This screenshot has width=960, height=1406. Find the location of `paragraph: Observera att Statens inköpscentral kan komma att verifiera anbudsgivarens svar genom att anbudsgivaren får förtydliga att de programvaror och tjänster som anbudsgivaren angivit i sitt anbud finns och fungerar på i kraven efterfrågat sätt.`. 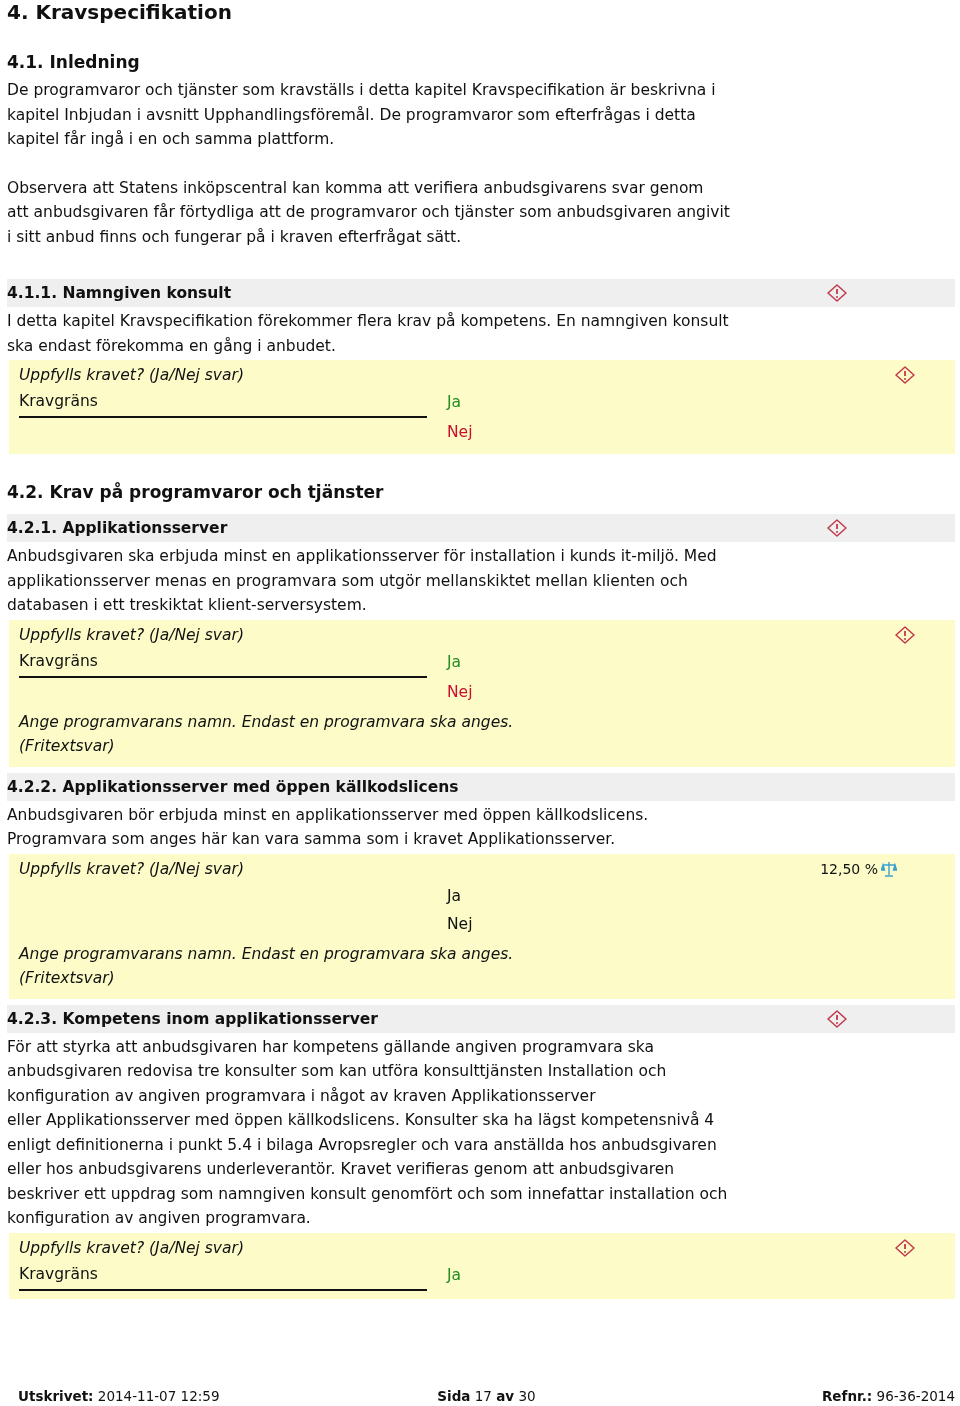

paragraph: Observera att Statens inköpscentral kan komma att verifiera anbudsgivarens svar genom att anbudsgivaren får förtydliga att de programvaror och tjänster som anbudsgivaren angivit i sitt anbud finns och fungerar på i kraven efterfrågat sätt. is located at coordinates (369, 212).